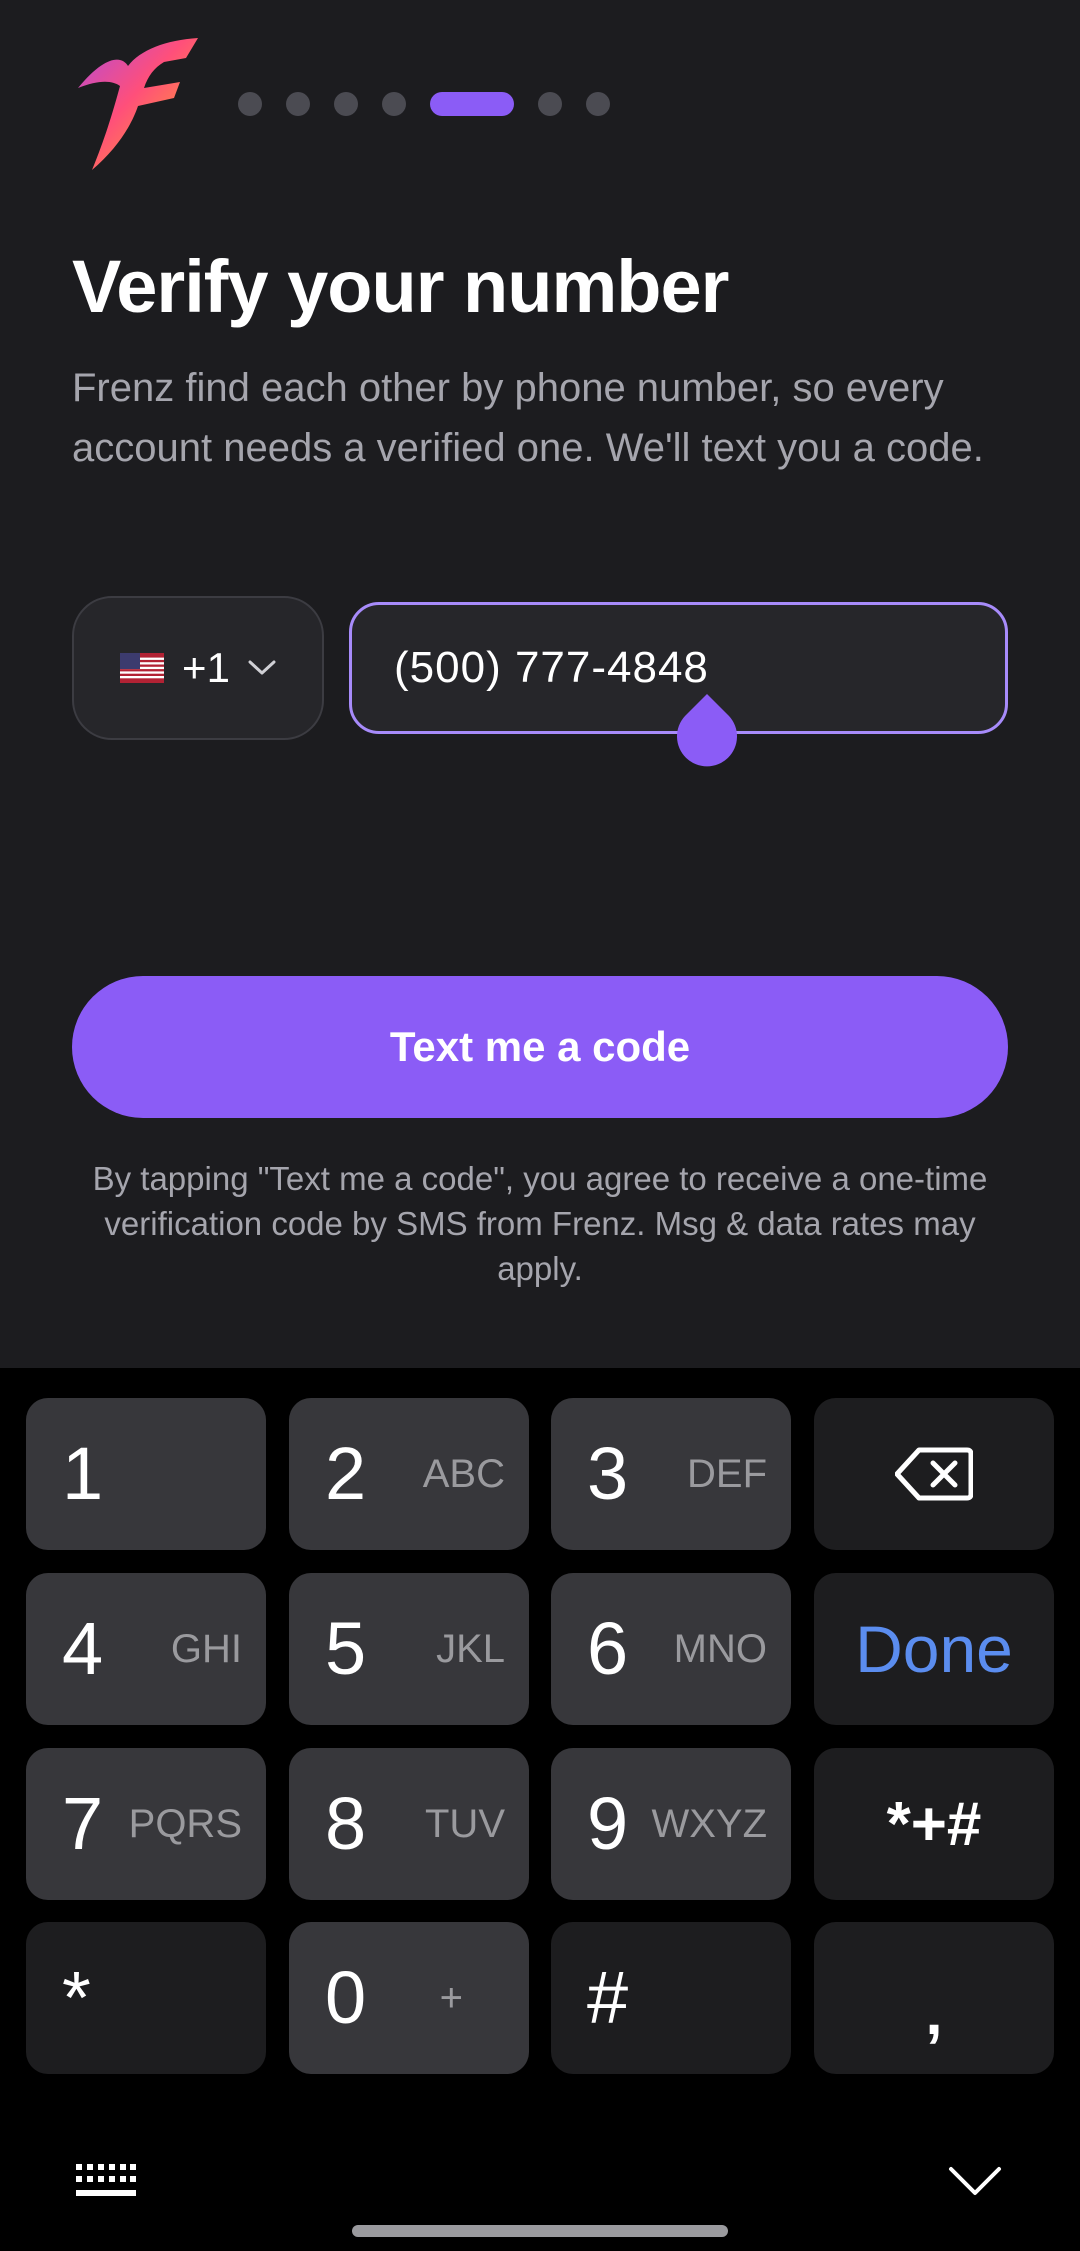  I want to click on keyboard-icon, so click(106, 2181).